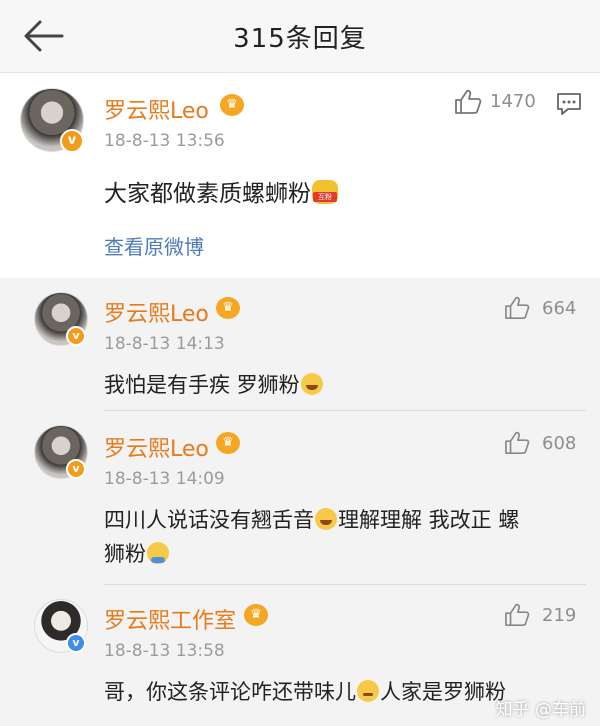  Describe the element at coordinates (202, 385) in the screenshot. I see `reply-text-part: 我怕是有手疾 罗狮粉` at that location.